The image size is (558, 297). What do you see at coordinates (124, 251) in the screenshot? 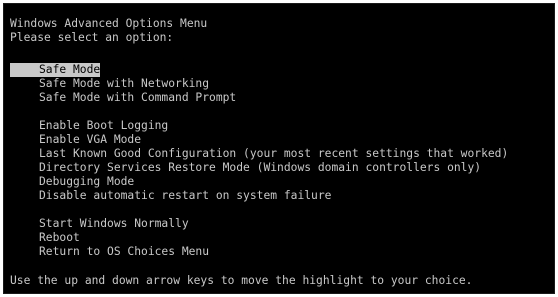
I see `option-label: Return to OS Choices Menu` at bounding box center [124, 251].